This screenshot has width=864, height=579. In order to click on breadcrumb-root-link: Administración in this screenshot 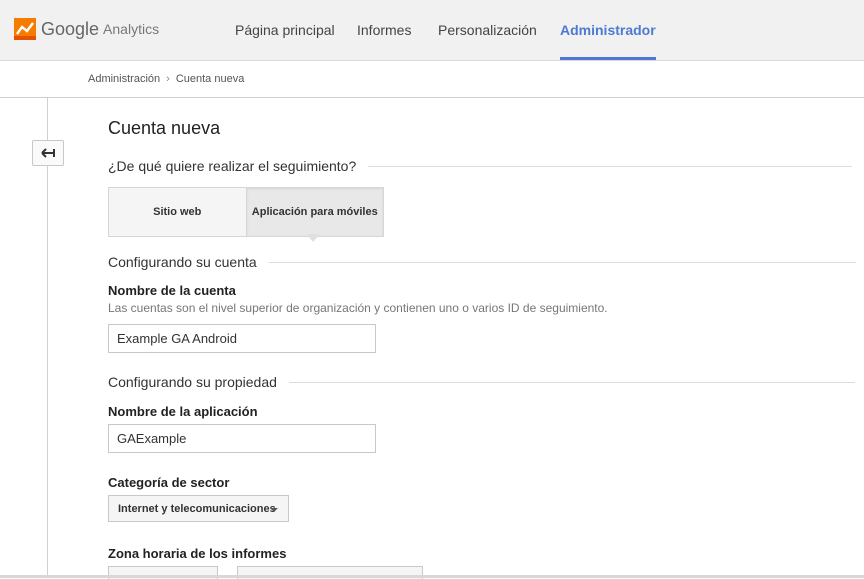, I will do `click(124, 79)`.